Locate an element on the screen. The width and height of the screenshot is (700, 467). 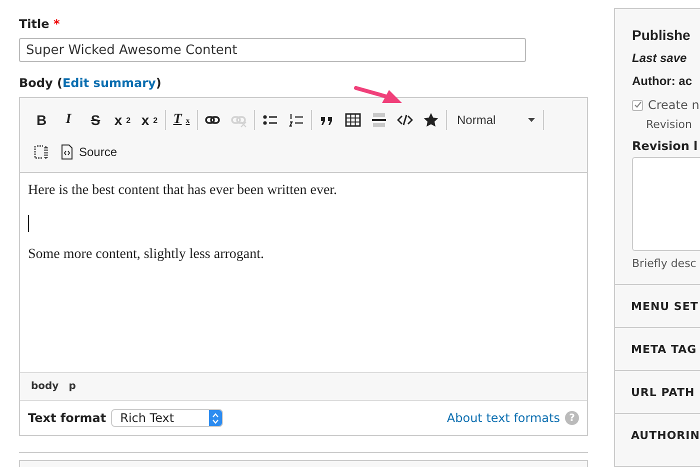
element-path-item: body is located at coordinates (45, 386).